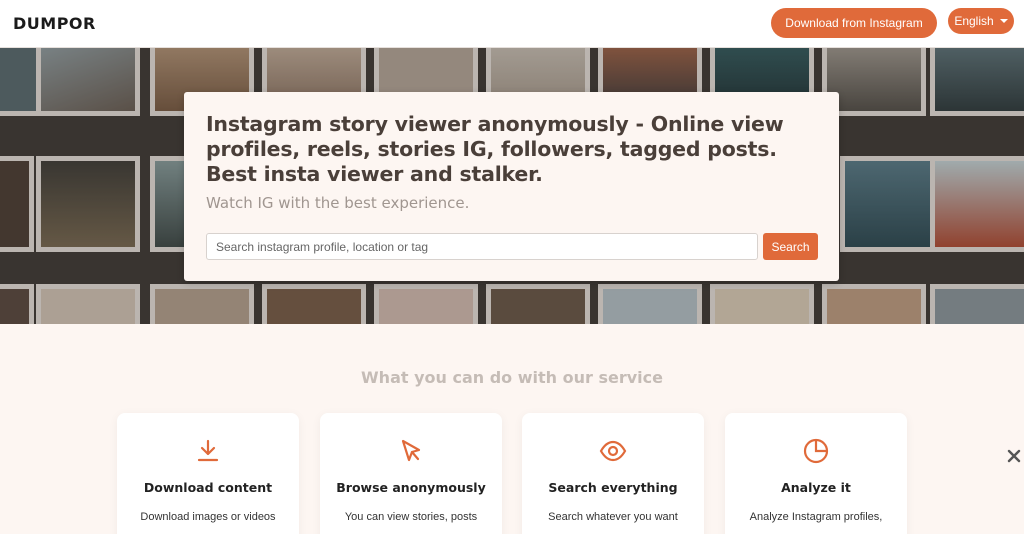 Image resolution: width=1024 pixels, height=534 pixels. I want to click on eye-icon, so click(613, 451).